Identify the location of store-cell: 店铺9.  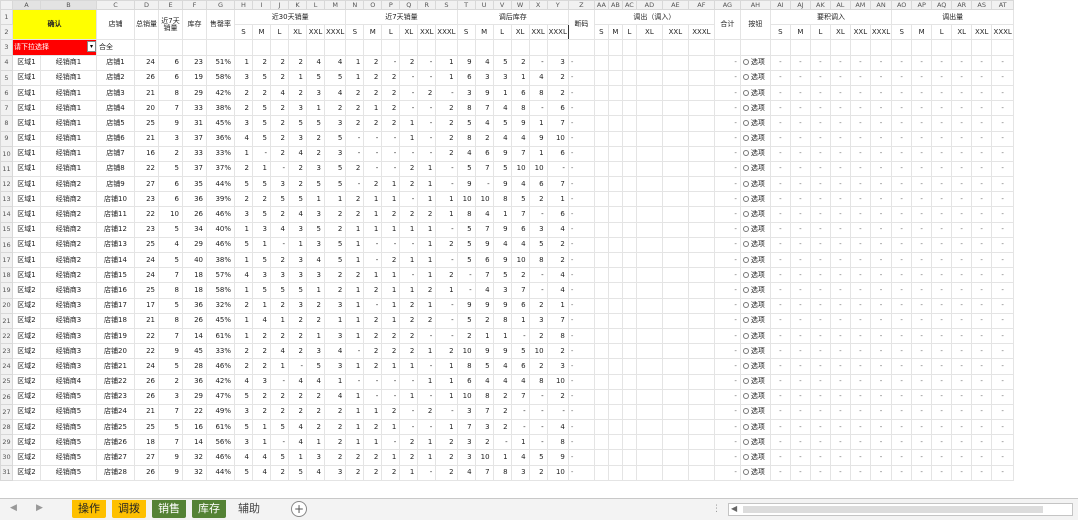
(115, 184).